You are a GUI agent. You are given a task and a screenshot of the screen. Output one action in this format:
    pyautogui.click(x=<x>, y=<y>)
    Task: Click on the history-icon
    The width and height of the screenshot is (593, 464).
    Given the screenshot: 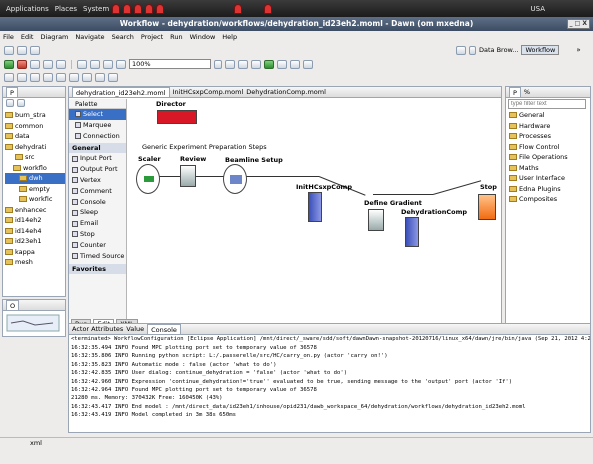 What is the action you would take?
    pyautogui.click(x=308, y=64)
    